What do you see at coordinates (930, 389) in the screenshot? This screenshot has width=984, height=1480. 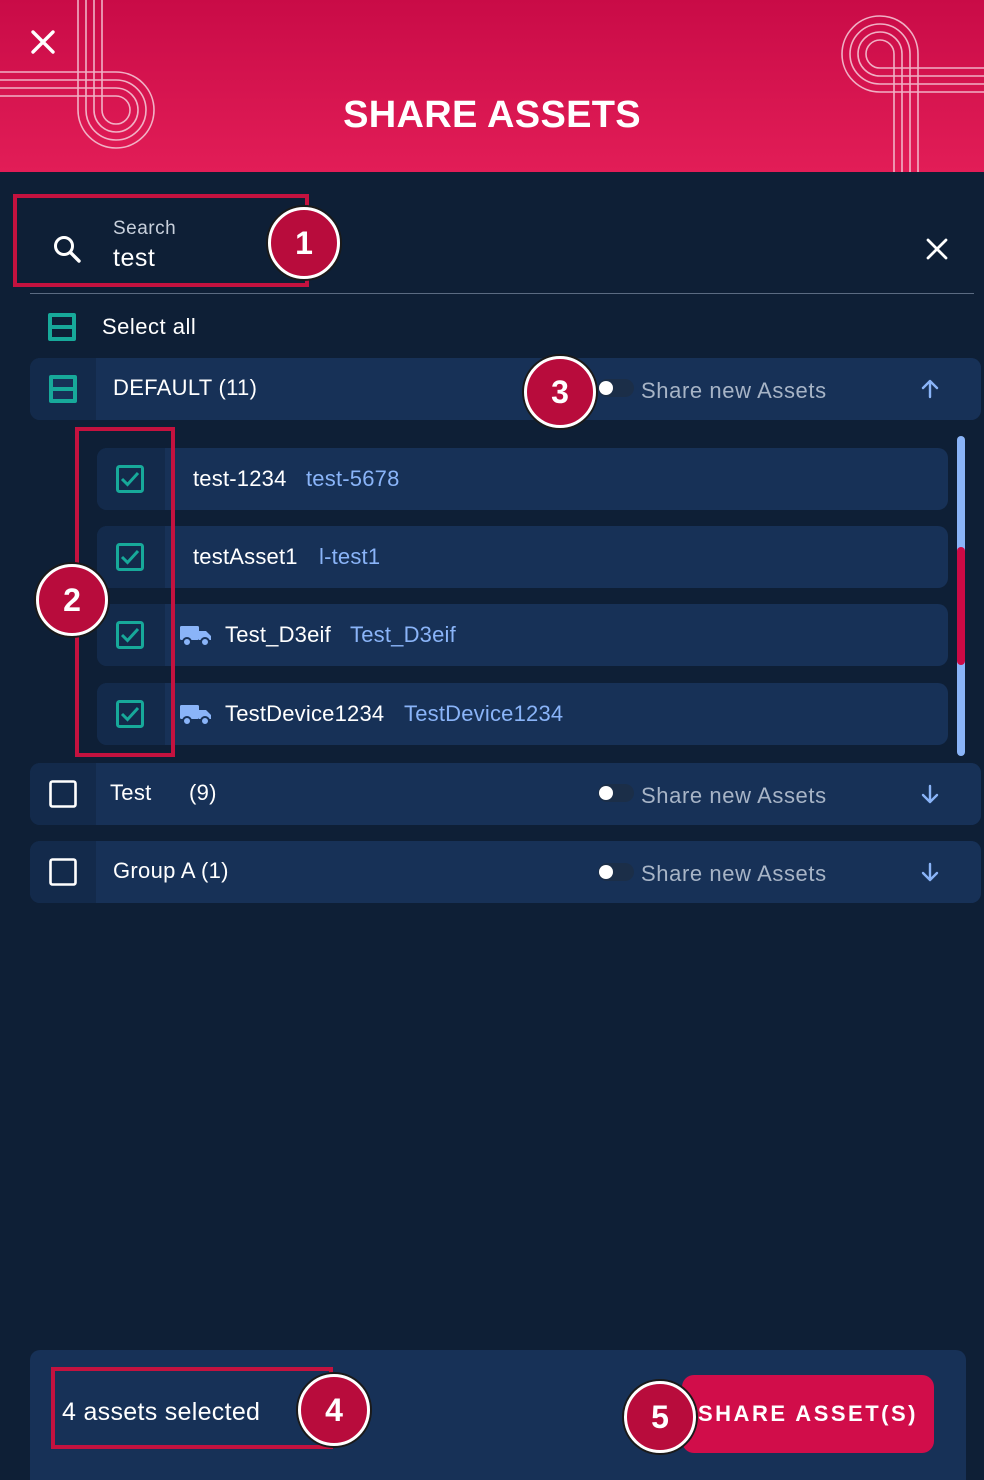 I see `arrow-up-icon` at bounding box center [930, 389].